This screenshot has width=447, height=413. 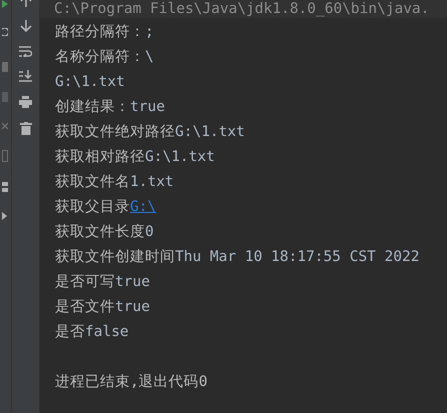 I want to click on console-line: 获取相对路径G:\1.txt, so click(x=135, y=157).